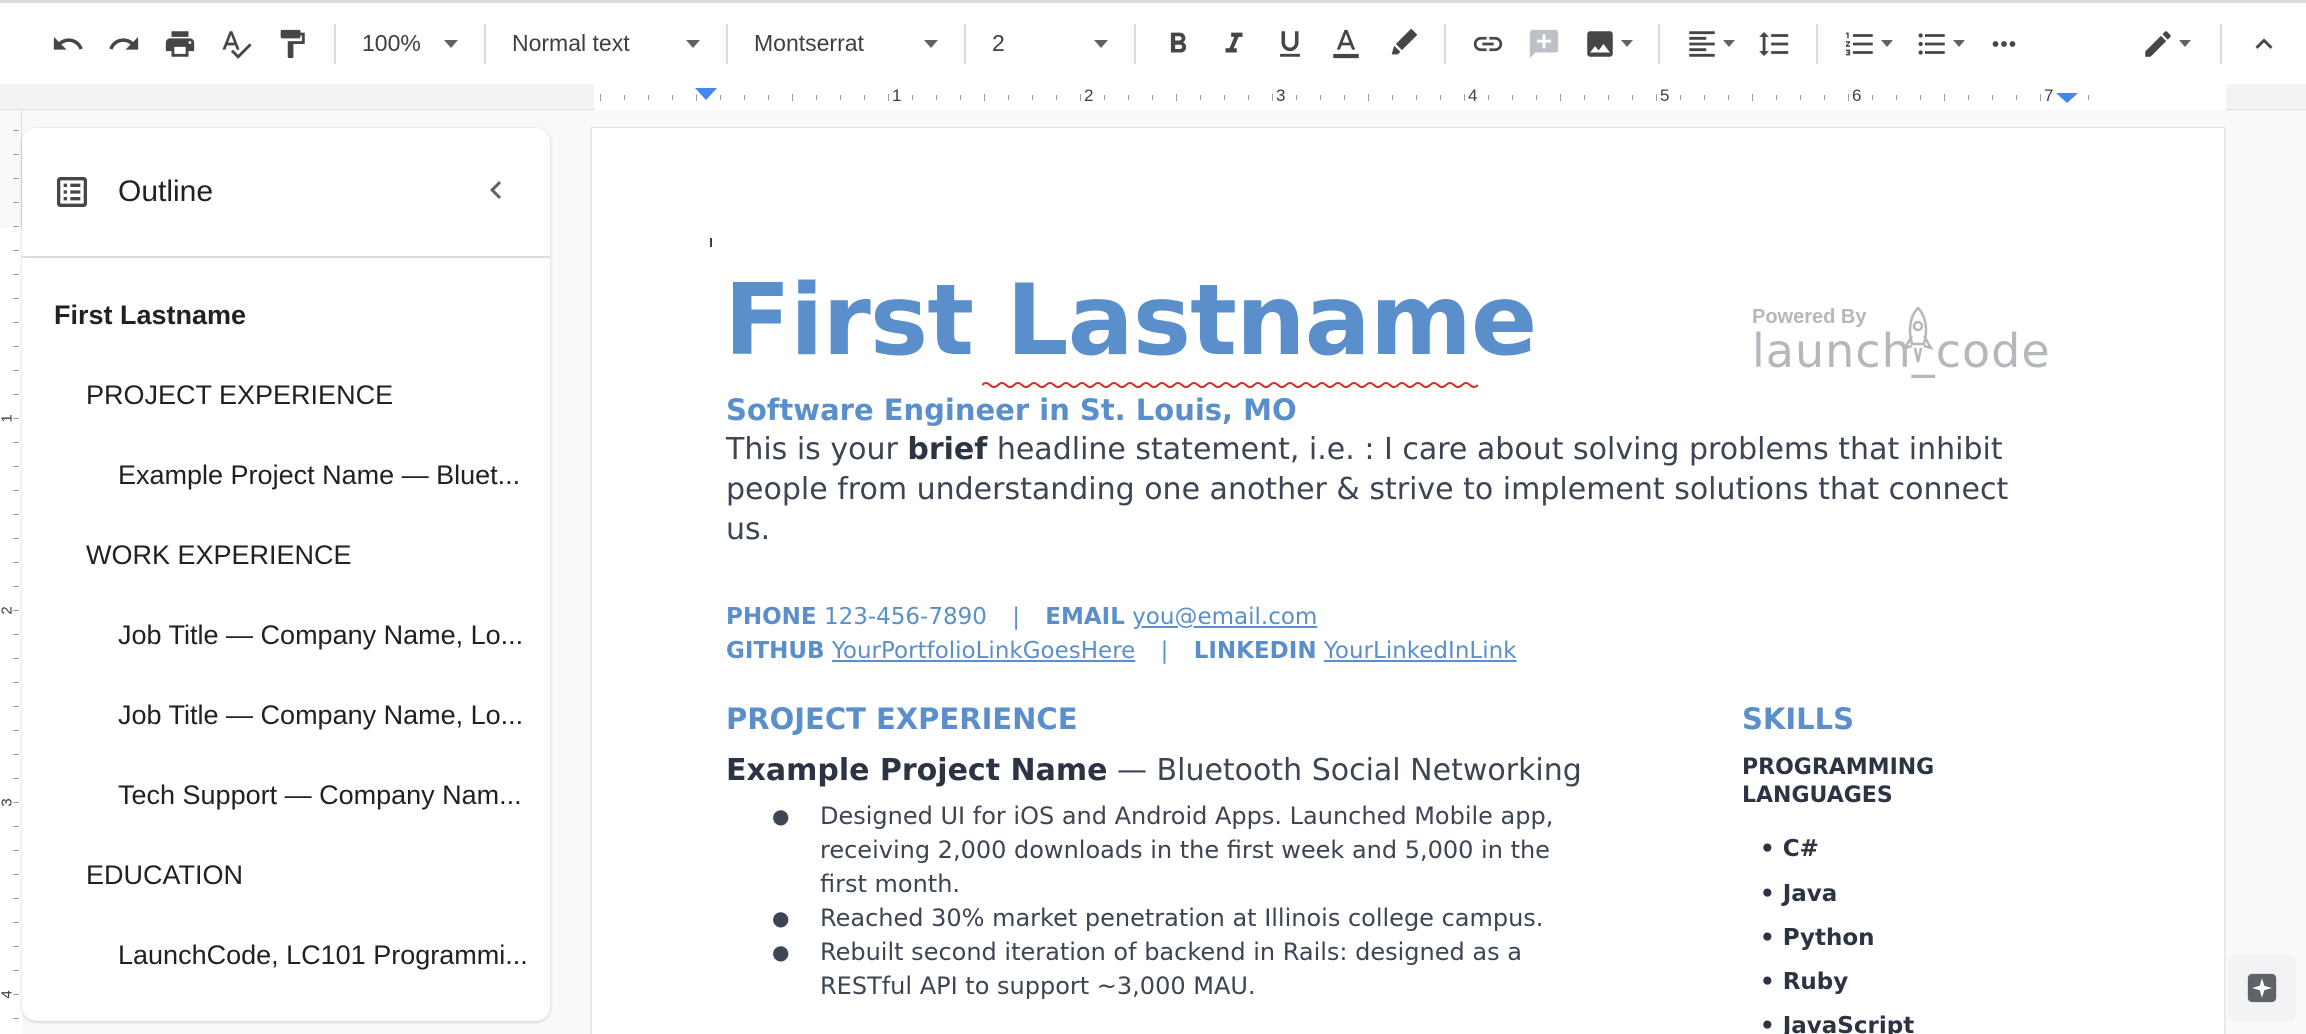  Describe the element at coordinates (1153, 97) in the screenshot. I see `horizontal-ruler: 1 2 3 4 5 6 7` at that location.